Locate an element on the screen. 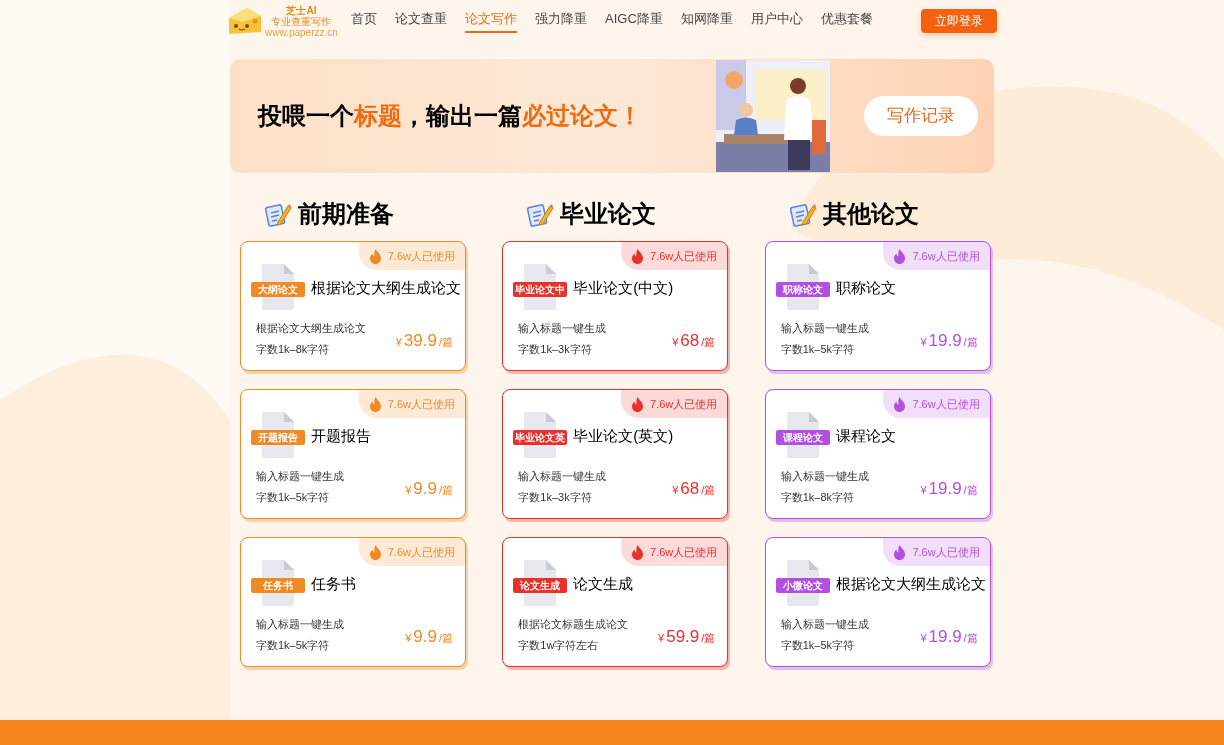 This screenshot has height=745, width=1224. logo-url: www.paperzz.cn is located at coordinates (301, 32).